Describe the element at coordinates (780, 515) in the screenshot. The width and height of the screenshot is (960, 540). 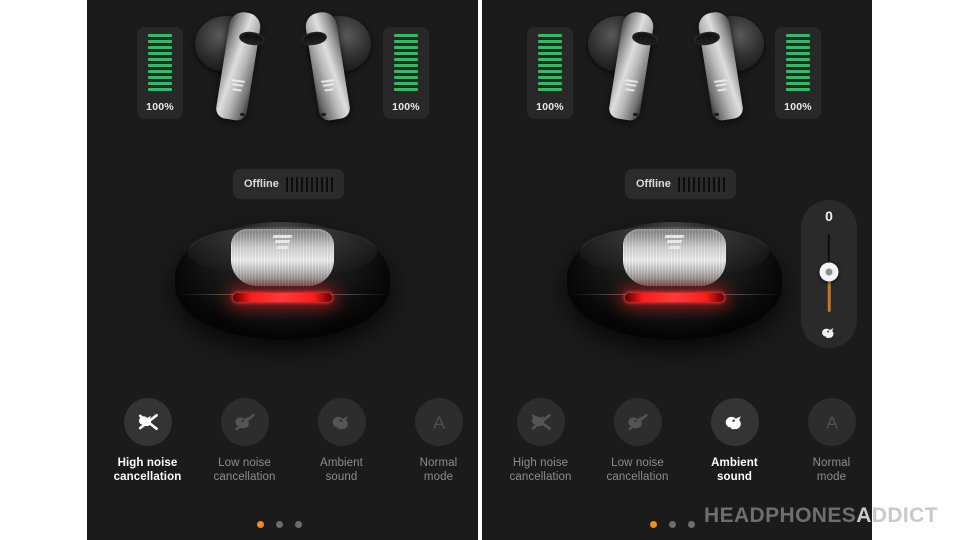
I see `watermark-part-1: HEADPHONES` at that location.